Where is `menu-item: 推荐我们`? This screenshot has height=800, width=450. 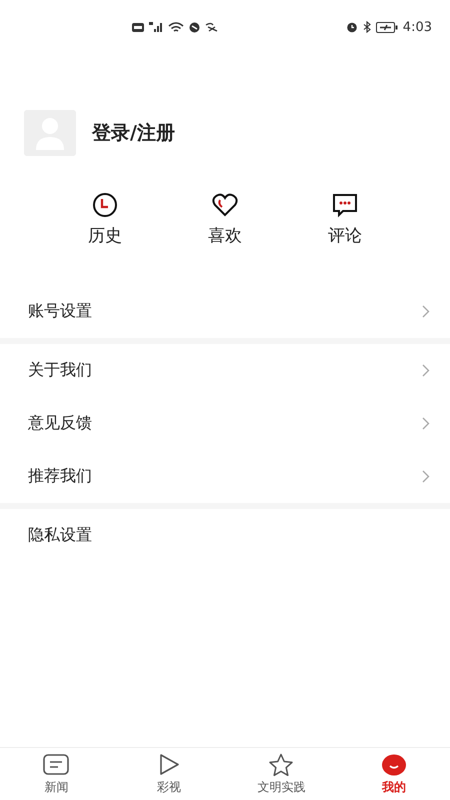
menu-item: 推荐我们 is located at coordinates (225, 476).